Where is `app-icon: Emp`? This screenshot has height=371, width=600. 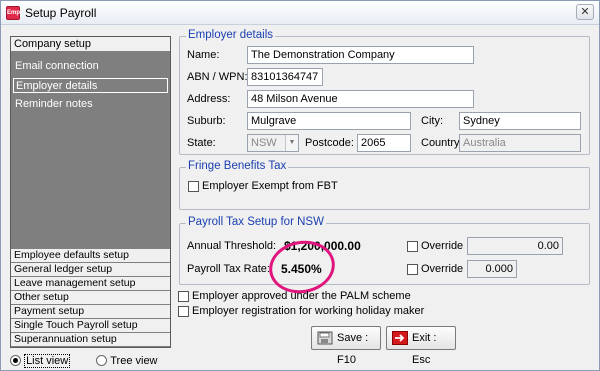 app-icon: Emp is located at coordinates (13, 13).